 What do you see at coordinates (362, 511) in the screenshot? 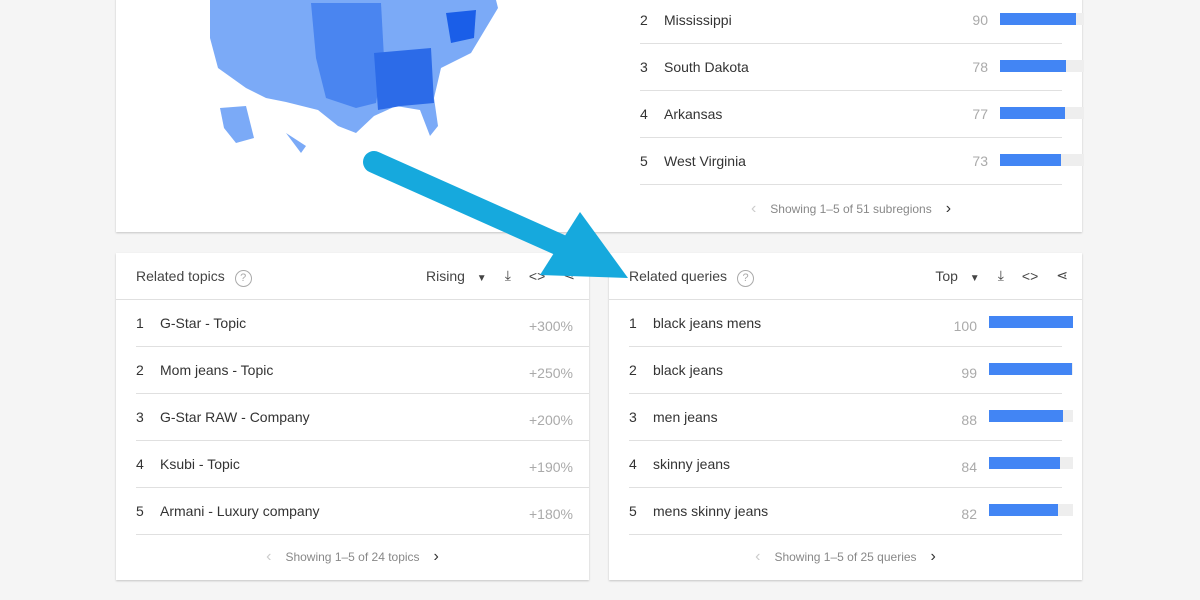
I see `list-item: 5 Armani - Luxury company +180%` at bounding box center [362, 511].